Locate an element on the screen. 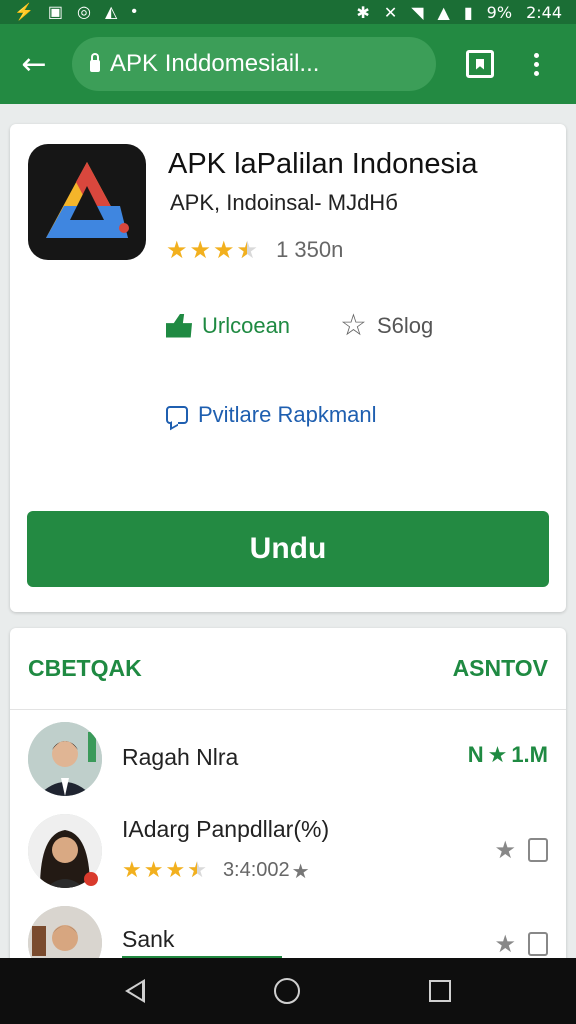 This screenshot has width=576, height=1024. bluetooth-icon: ✱ is located at coordinates (363, 12).